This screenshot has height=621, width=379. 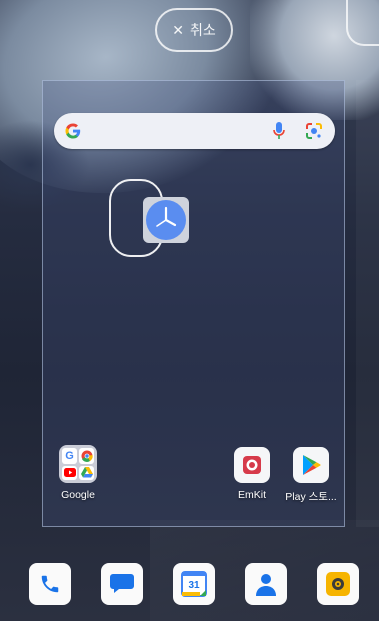 I want to click on calendar-icon: 31, so click(x=194, y=584).